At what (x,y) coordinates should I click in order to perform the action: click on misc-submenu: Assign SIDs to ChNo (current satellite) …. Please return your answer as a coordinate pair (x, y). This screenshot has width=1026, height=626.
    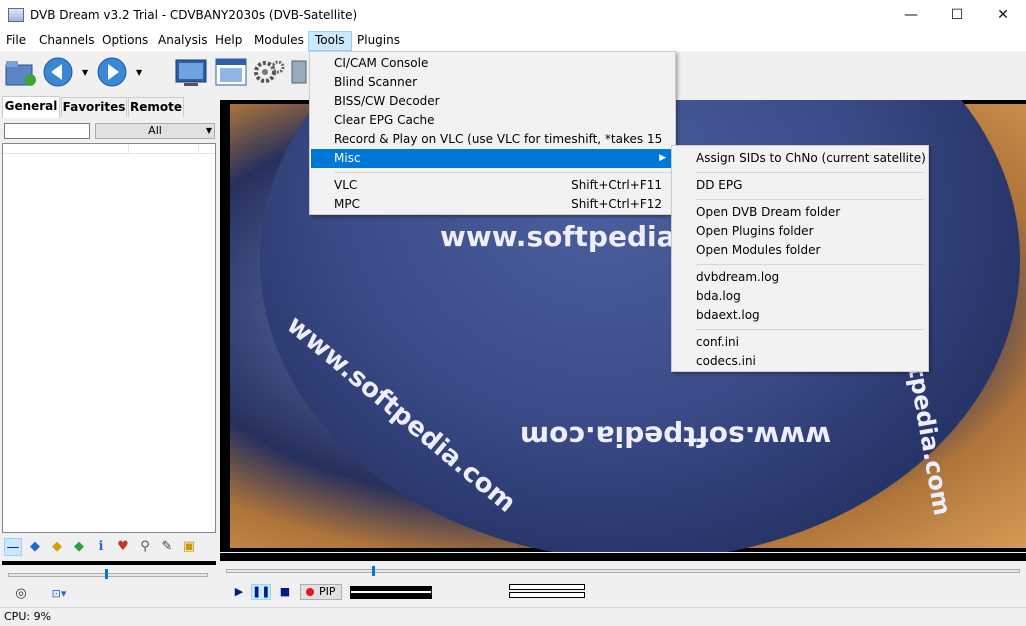
    Looking at the image, I should click on (800, 258).